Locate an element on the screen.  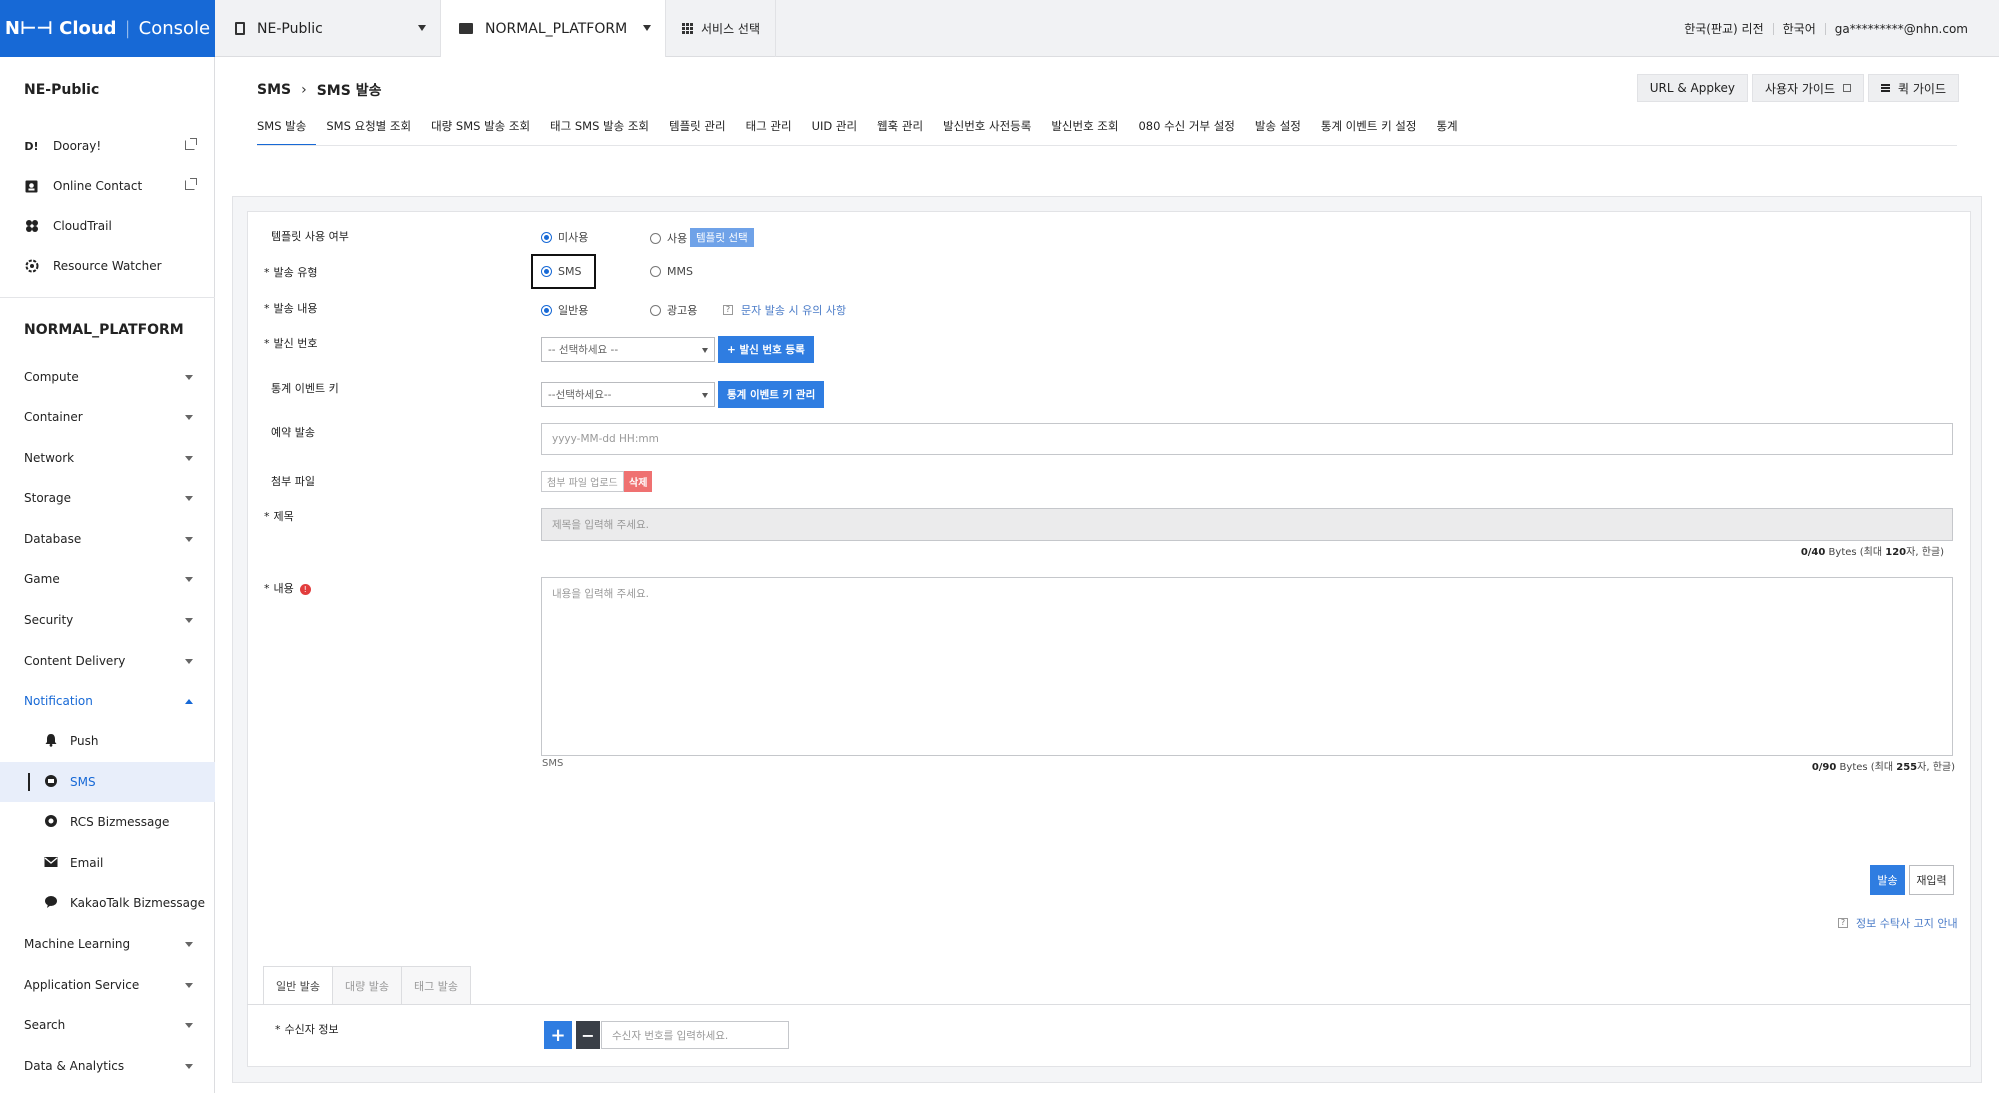
template-unused-radio: 미사용 is located at coordinates (564, 237).